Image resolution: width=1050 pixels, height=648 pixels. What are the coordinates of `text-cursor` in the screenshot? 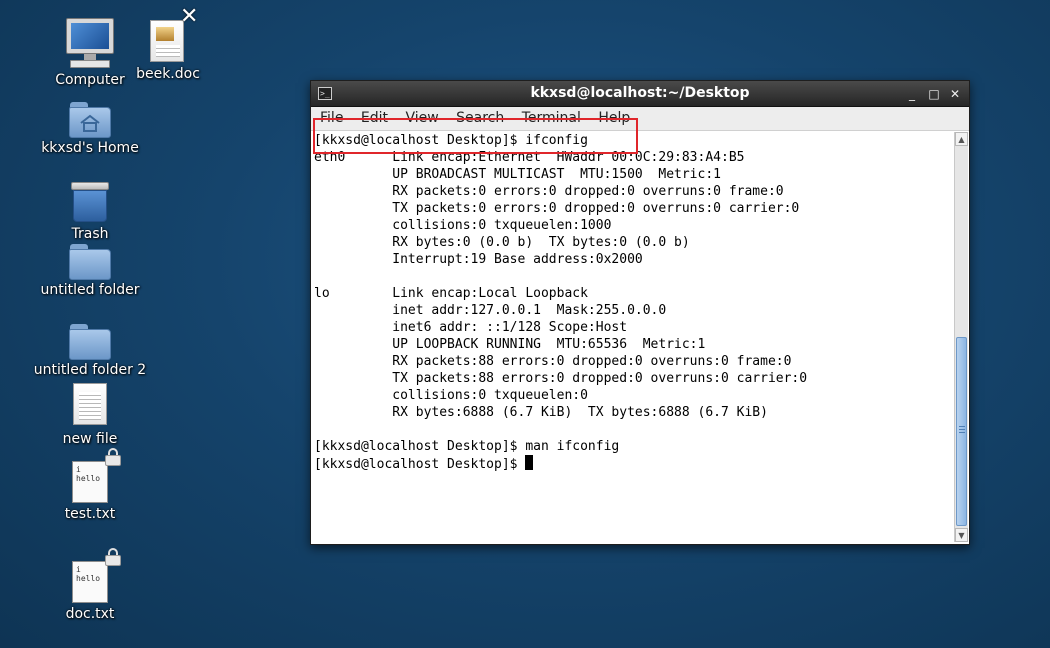 It's located at (529, 462).